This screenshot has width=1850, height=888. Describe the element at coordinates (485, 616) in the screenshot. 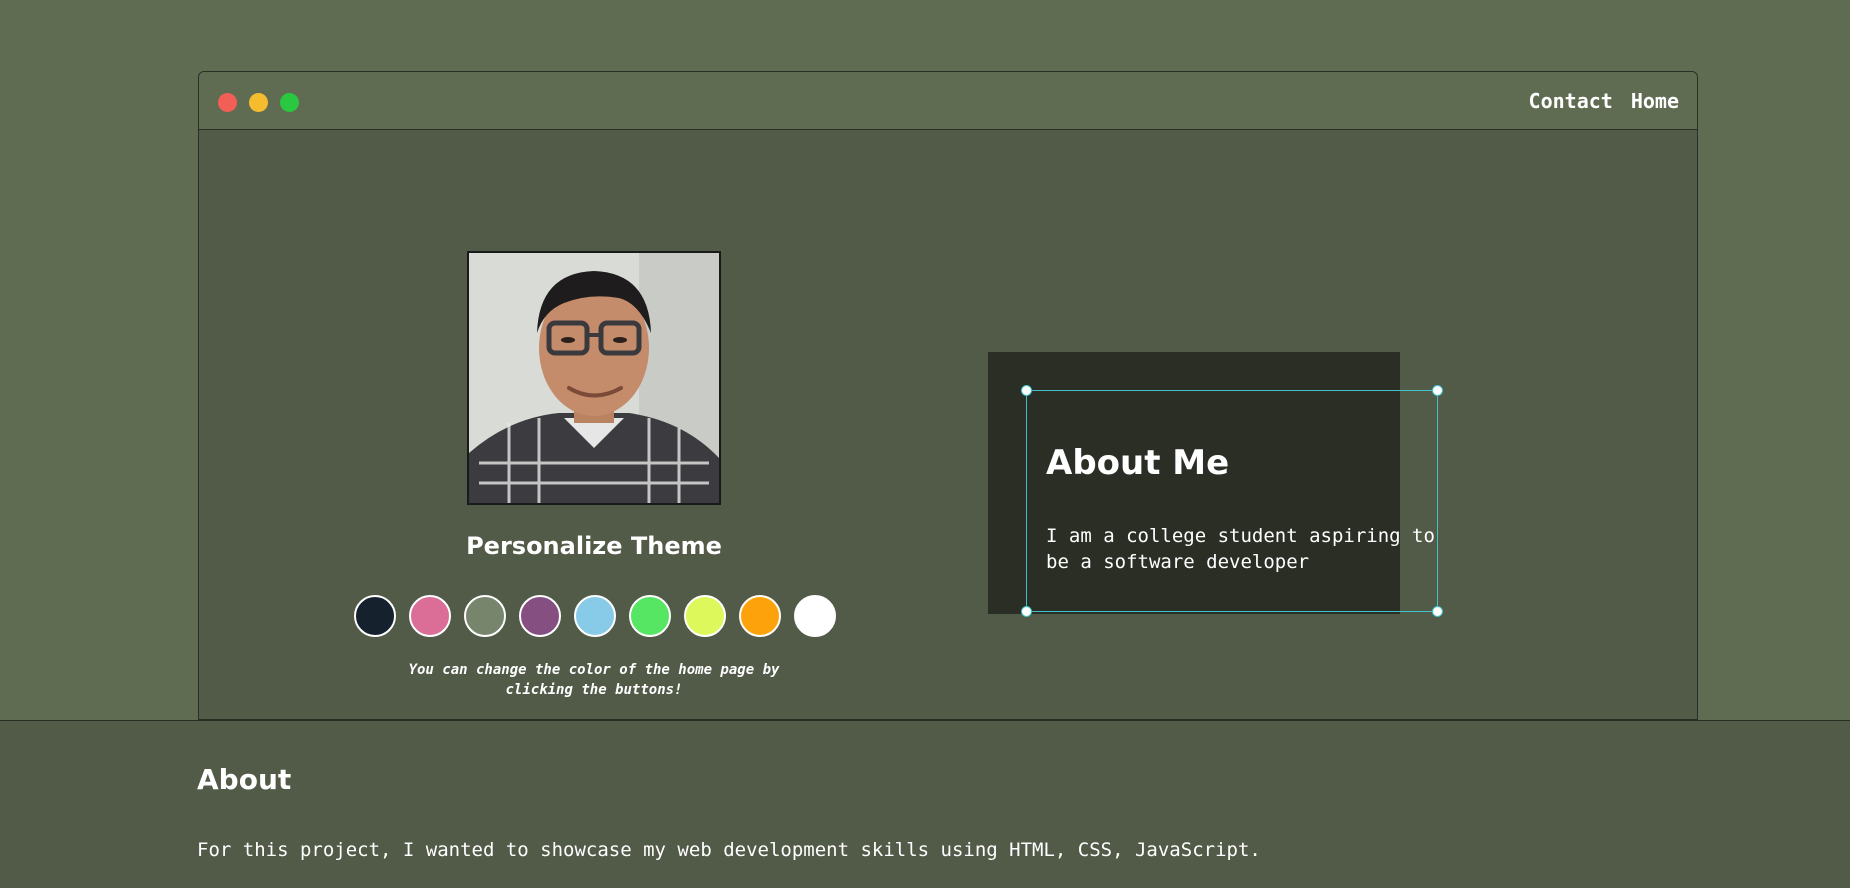

I see `theme-swatch-sage` at that location.